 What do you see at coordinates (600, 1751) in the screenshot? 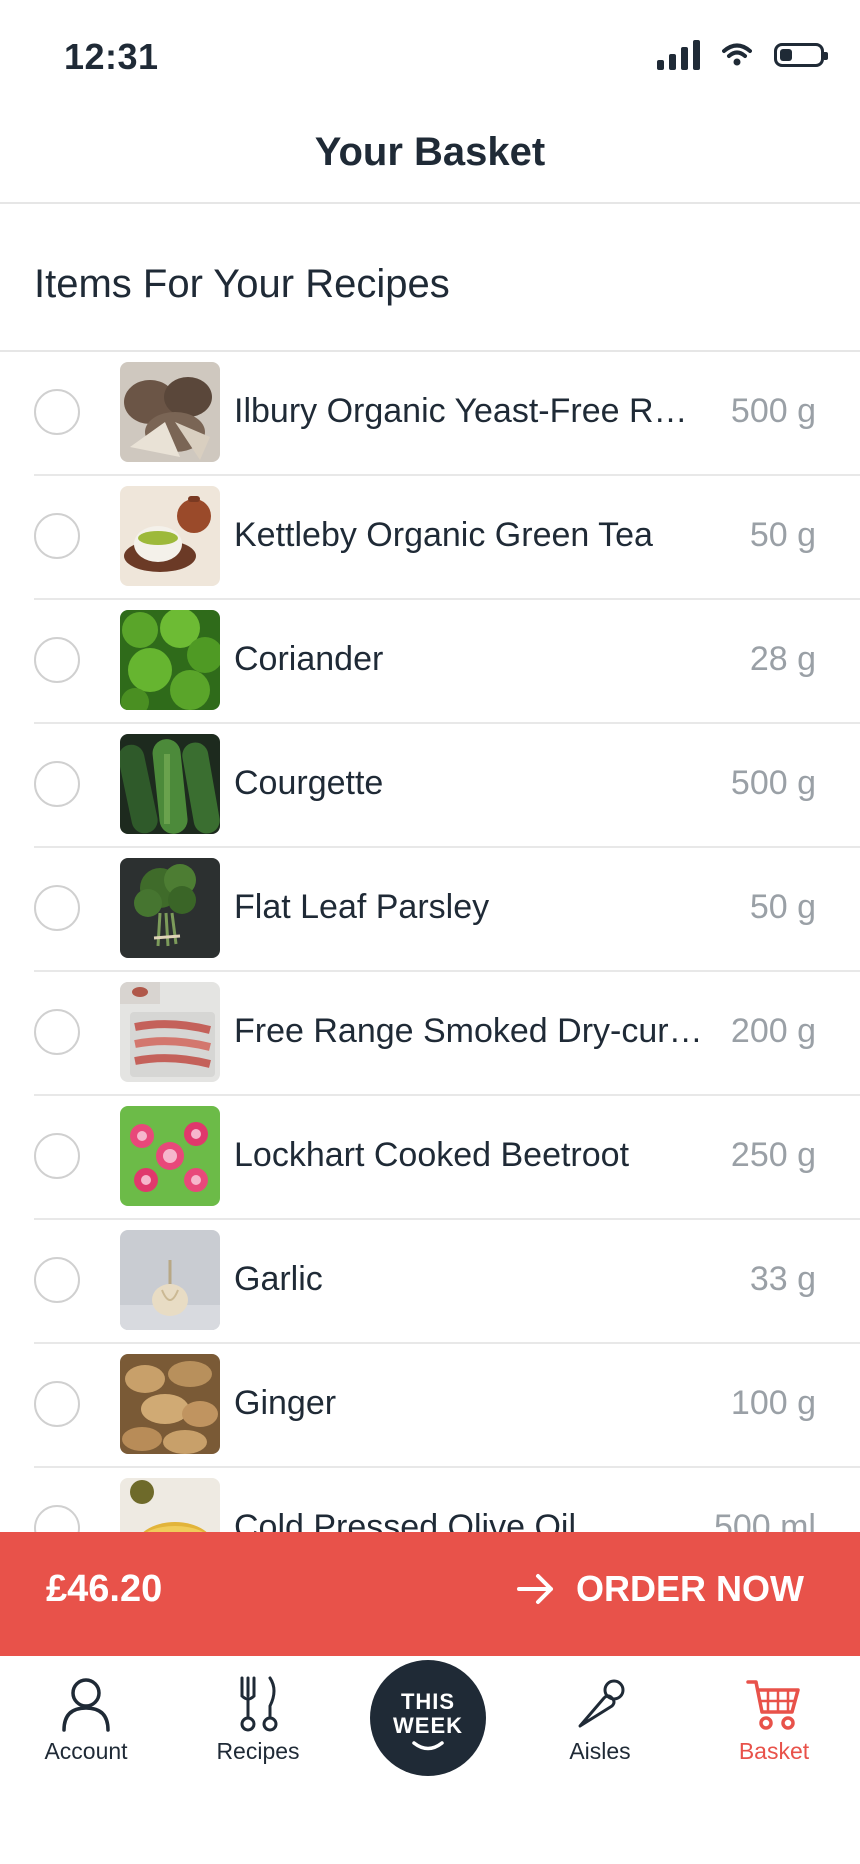
I see `tab-aisles-label: Aisles` at bounding box center [600, 1751].